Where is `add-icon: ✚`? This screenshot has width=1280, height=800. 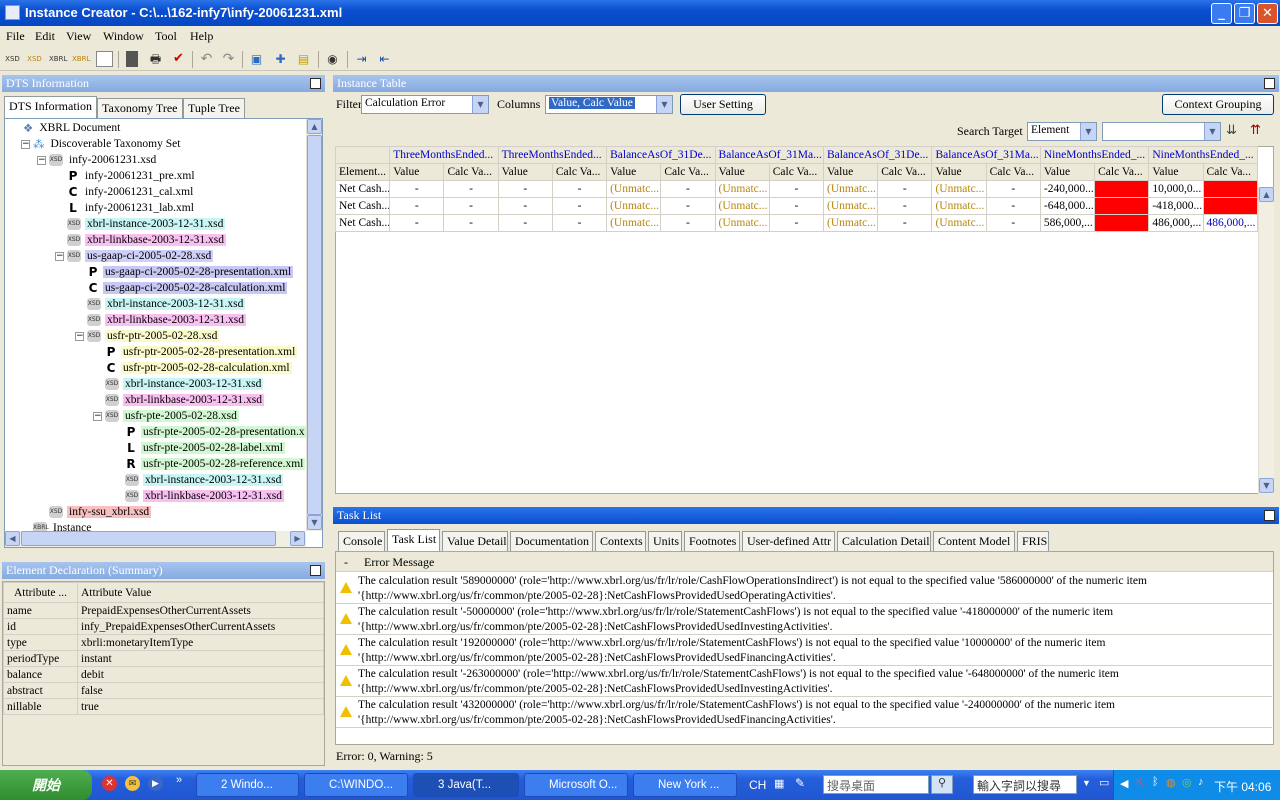
add-icon: ✚ is located at coordinates (280, 59).